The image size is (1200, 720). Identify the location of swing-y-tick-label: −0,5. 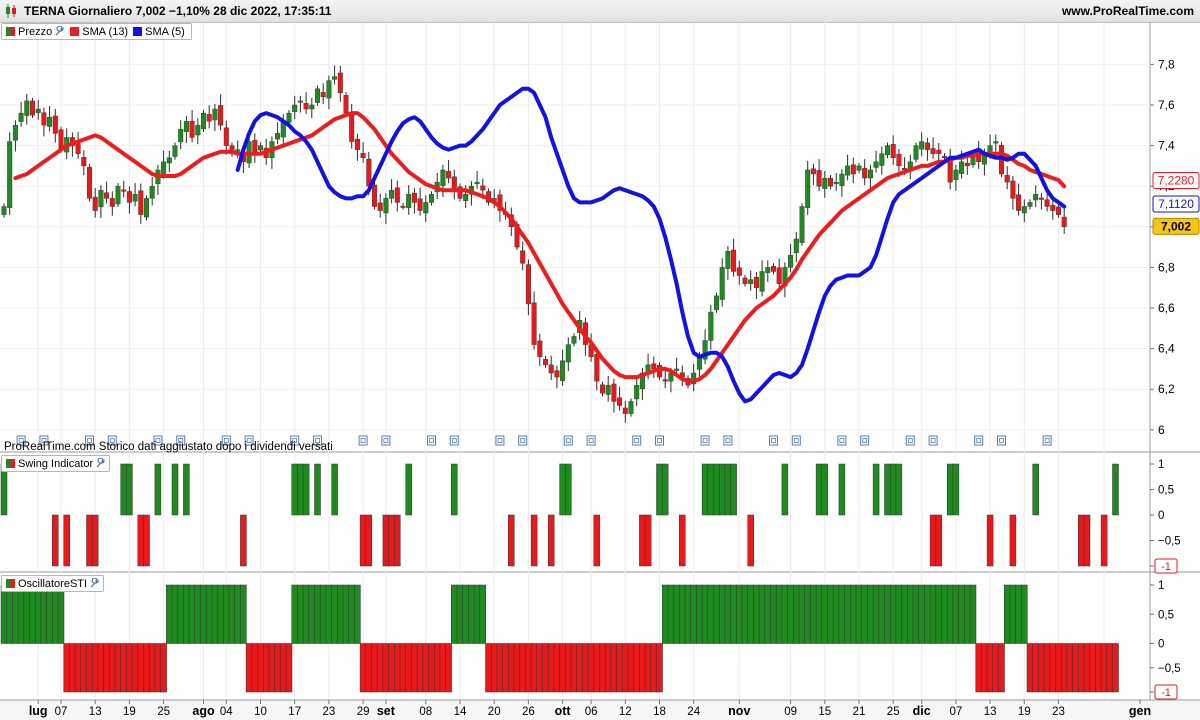
(1169, 542).